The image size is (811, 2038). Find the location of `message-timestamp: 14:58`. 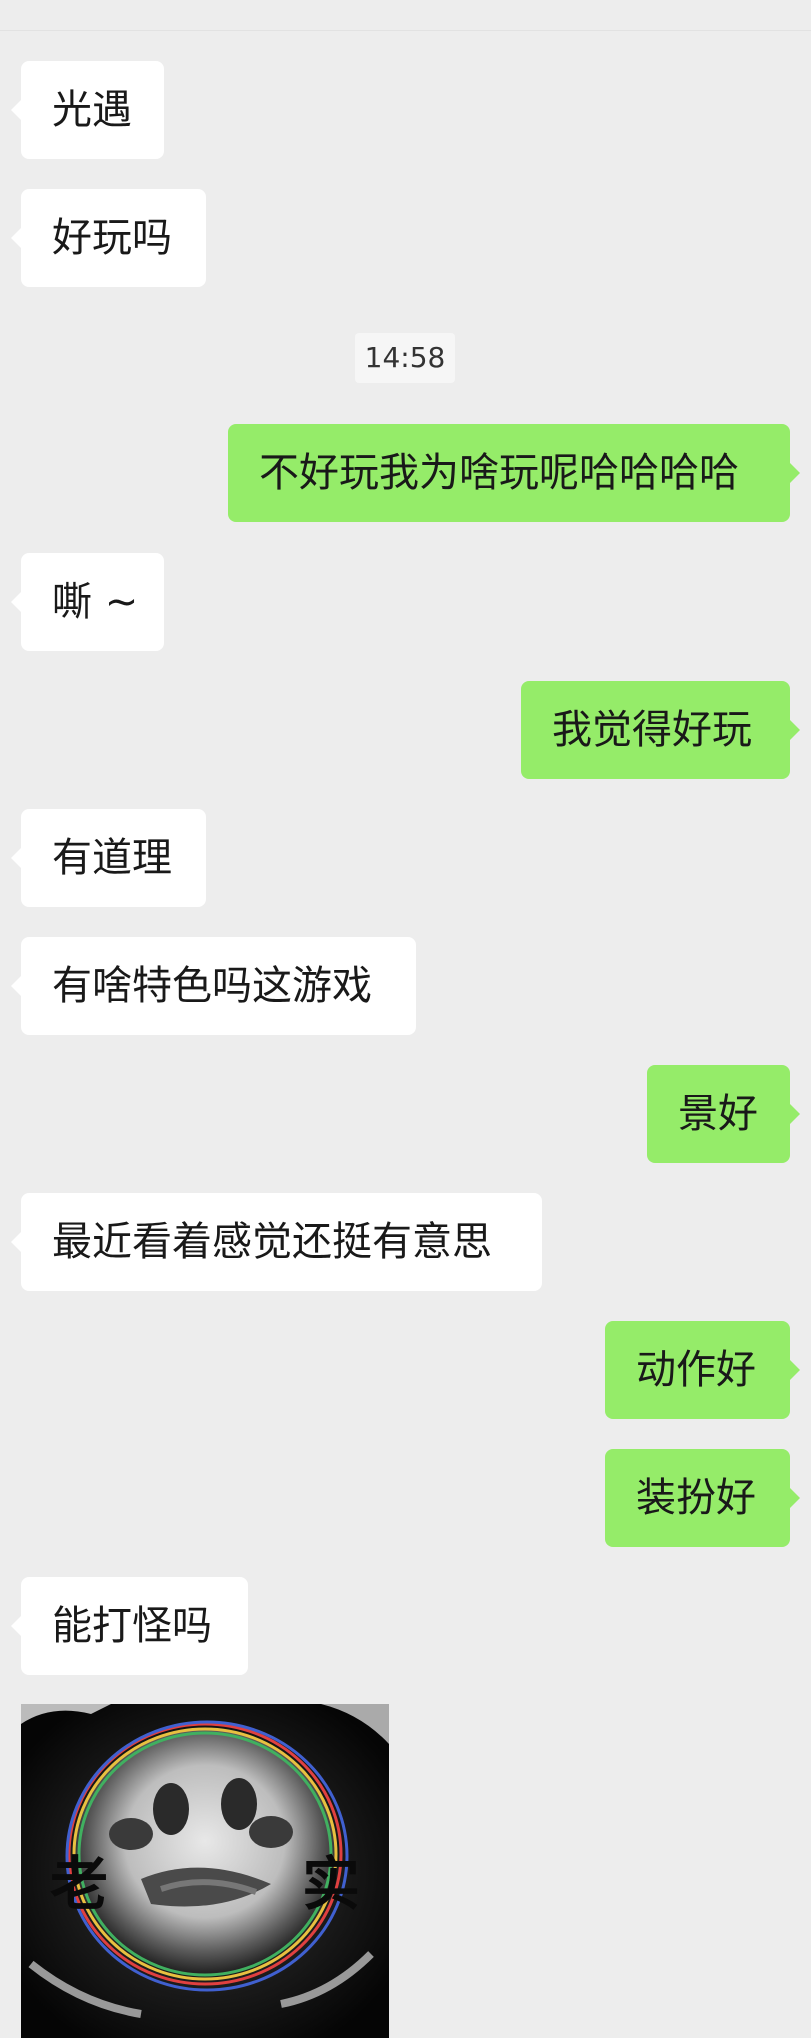

message-timestamp: 14:58 is located at coordinates (405, 358).